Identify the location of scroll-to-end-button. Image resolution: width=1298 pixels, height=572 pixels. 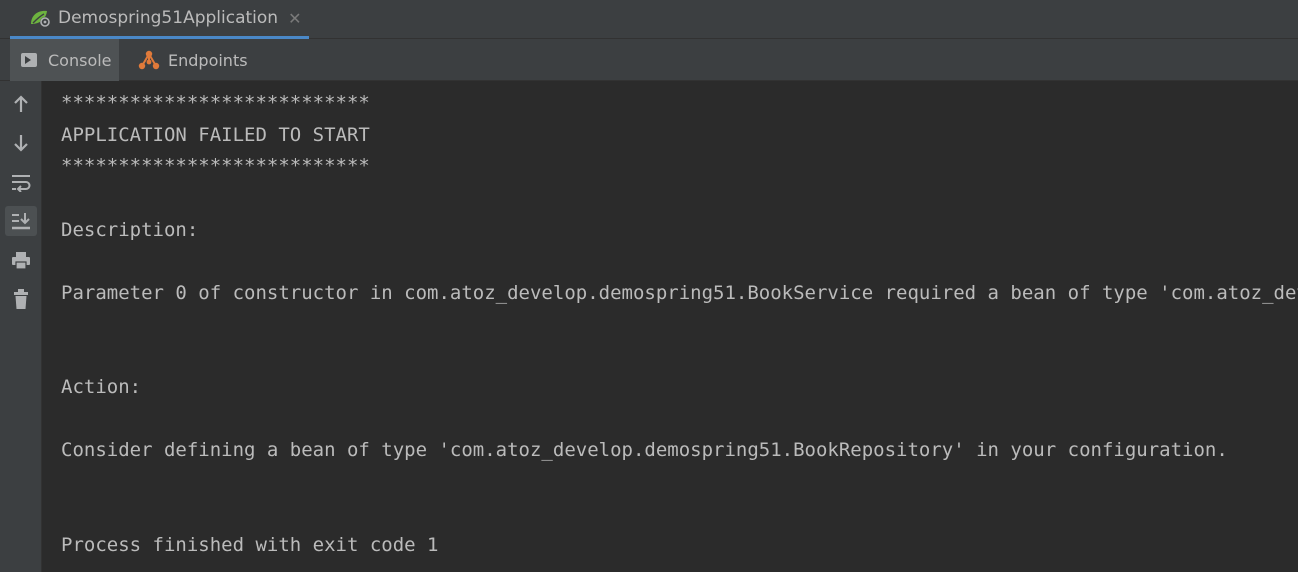
(21, 221).